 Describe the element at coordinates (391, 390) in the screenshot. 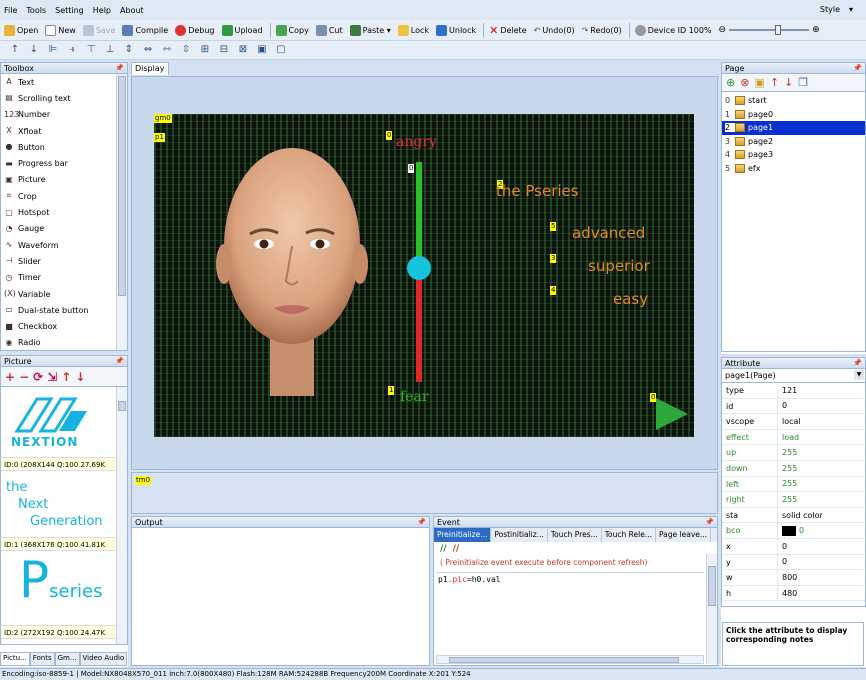

I see `component-tag-t1: 1` at that location.